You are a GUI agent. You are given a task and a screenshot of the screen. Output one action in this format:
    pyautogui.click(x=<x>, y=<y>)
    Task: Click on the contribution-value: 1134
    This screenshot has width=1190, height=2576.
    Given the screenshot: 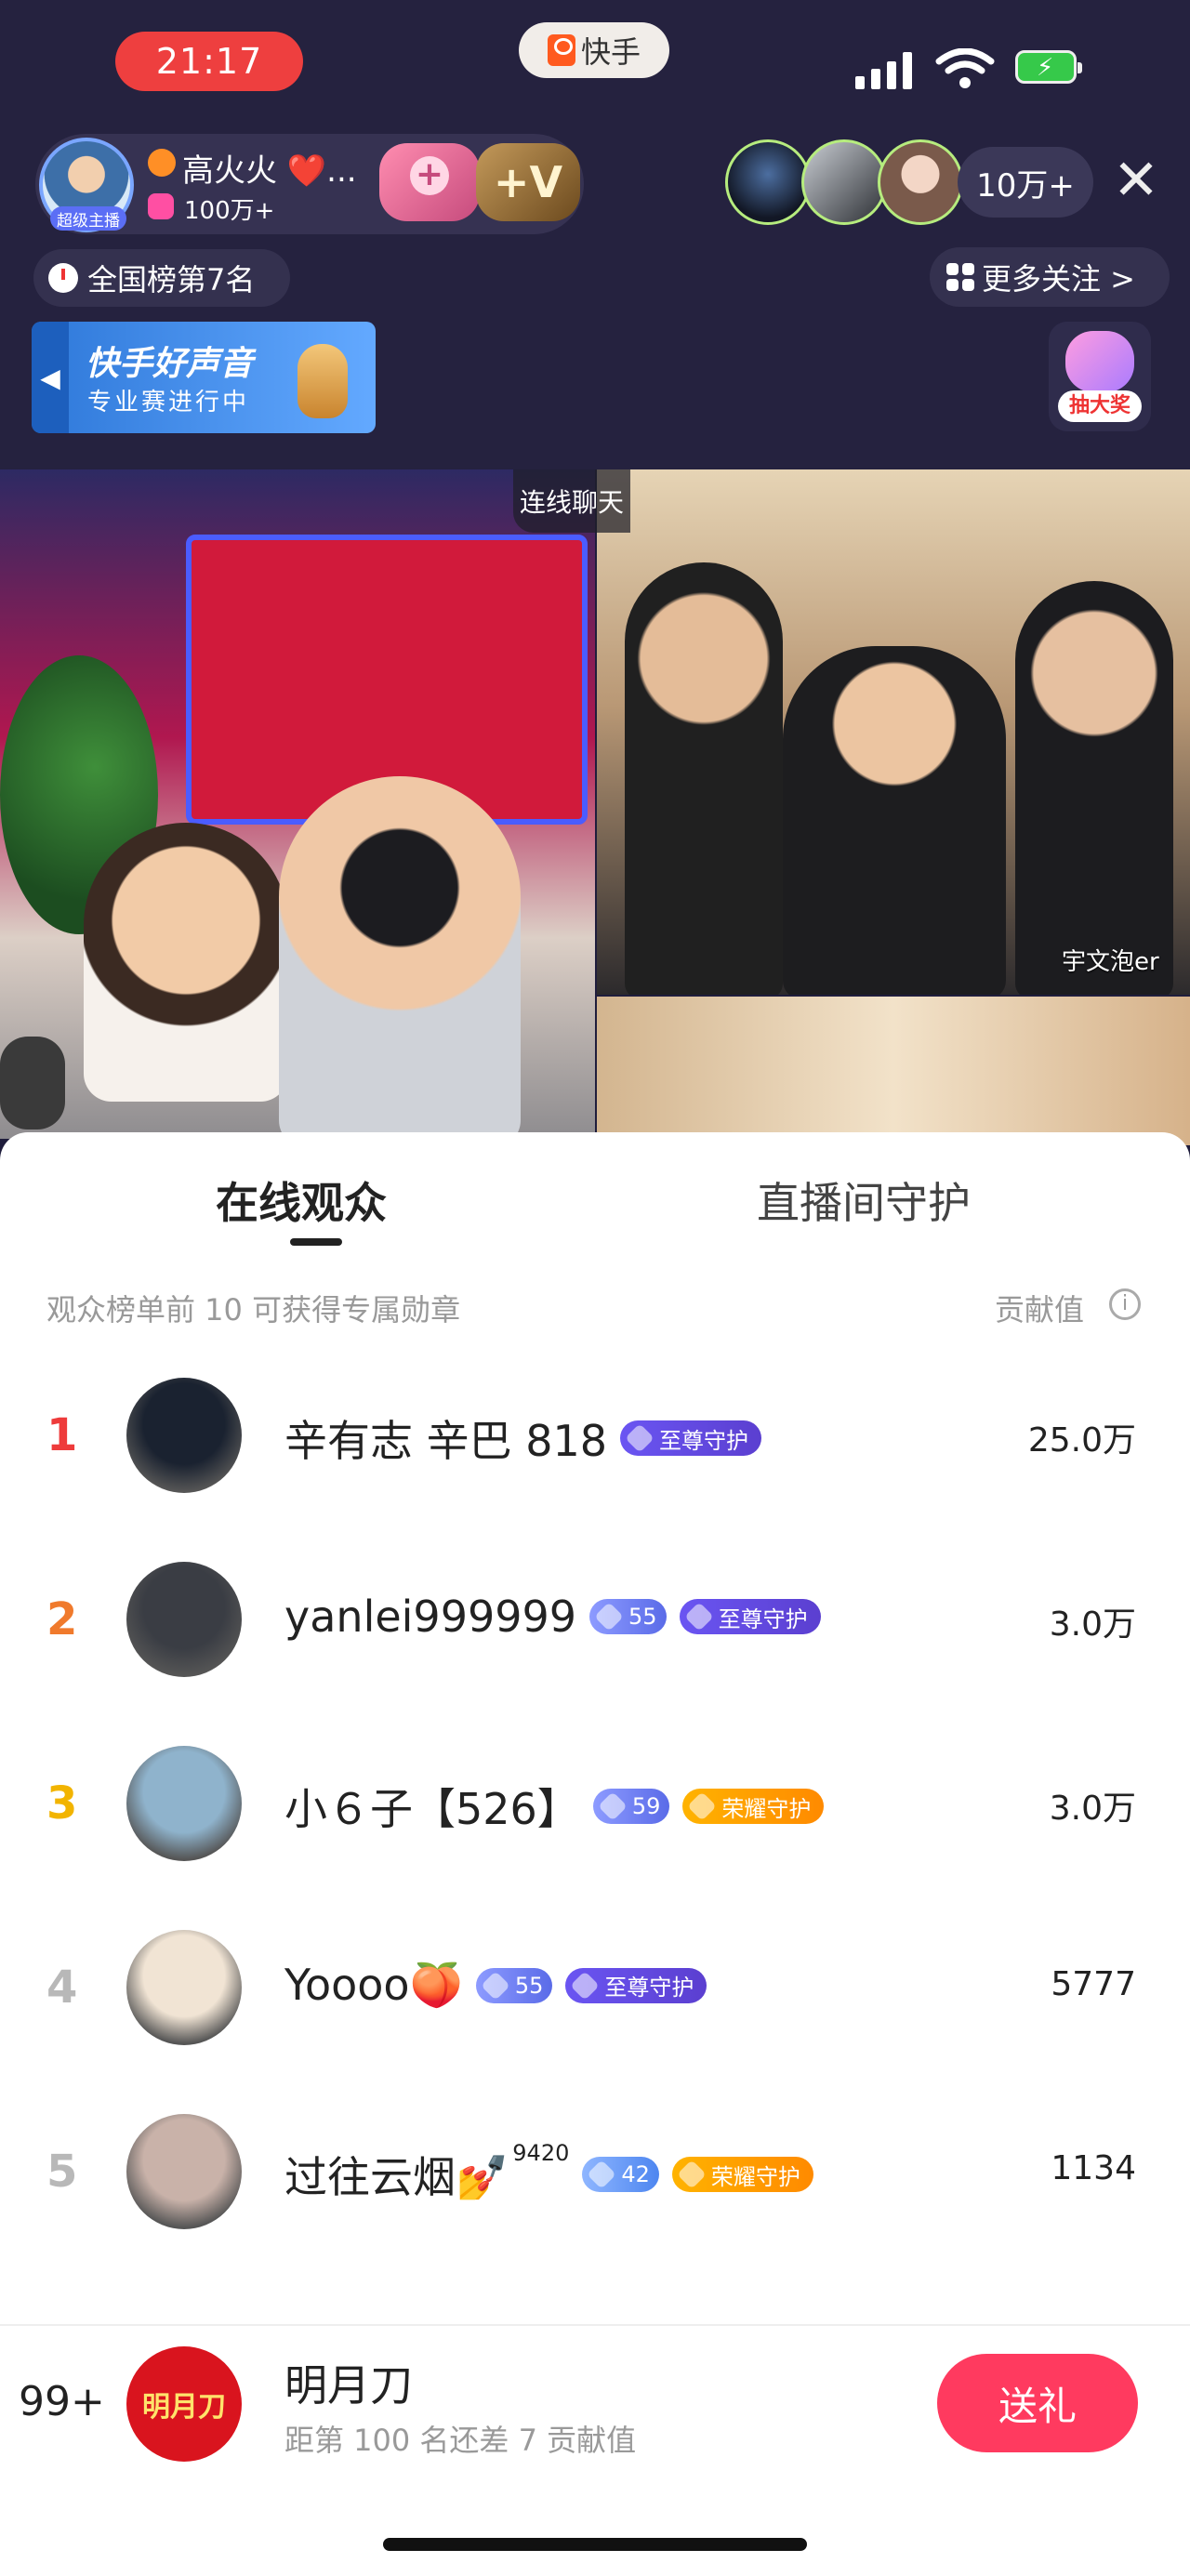 What is the action you would take?
    pyautogui.click(x=1093, y=2168)
    